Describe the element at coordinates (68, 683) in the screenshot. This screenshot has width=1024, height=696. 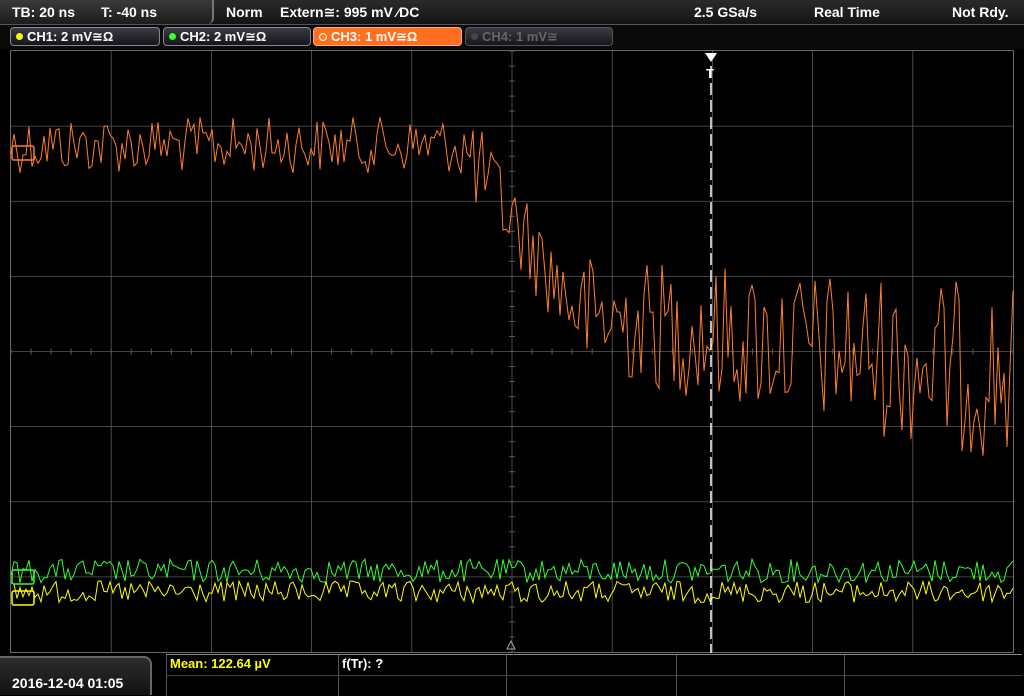
I see `date-time-label: 2016-12-04 01:05` at that location.